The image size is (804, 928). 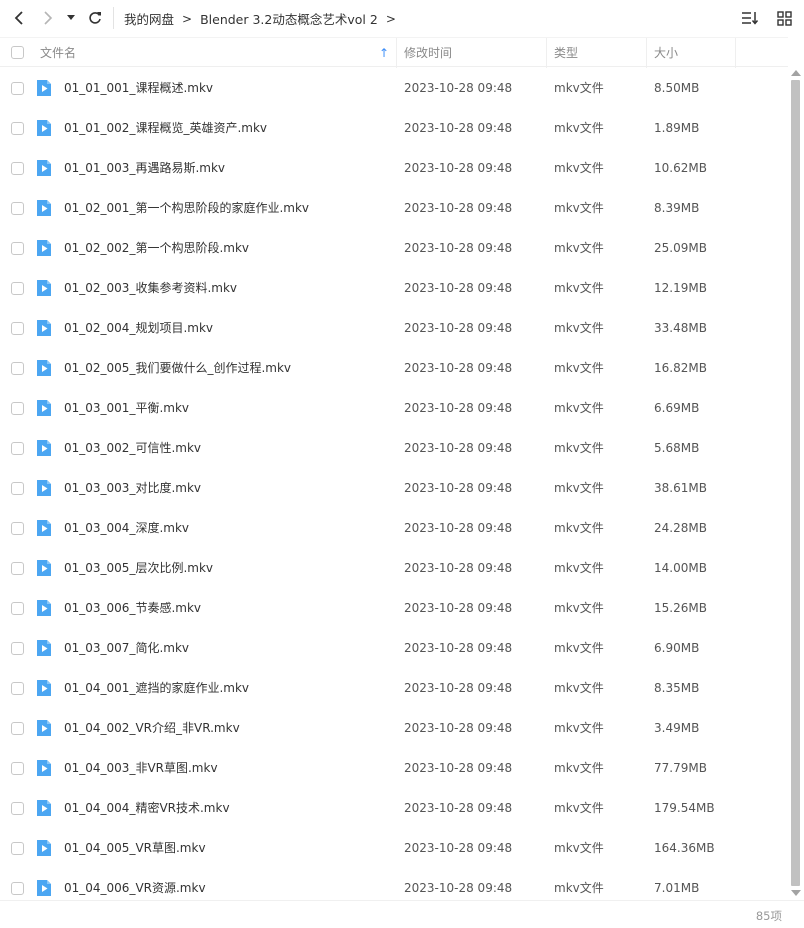 I want to click on chevron-left-icon, so click(x=18, y=18).